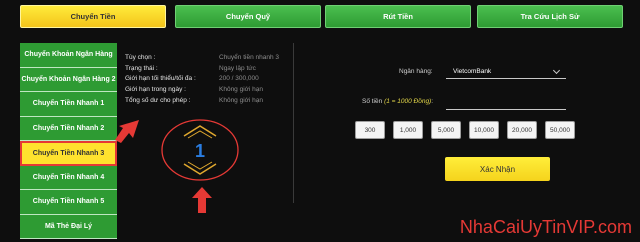 Image resolution: width=640 pixels, height=242 pixels. What do you see at coordinates (237, 68) in the screenshot?
I see `info-value: Ngay lập tức` at bounding box center [237, 68].